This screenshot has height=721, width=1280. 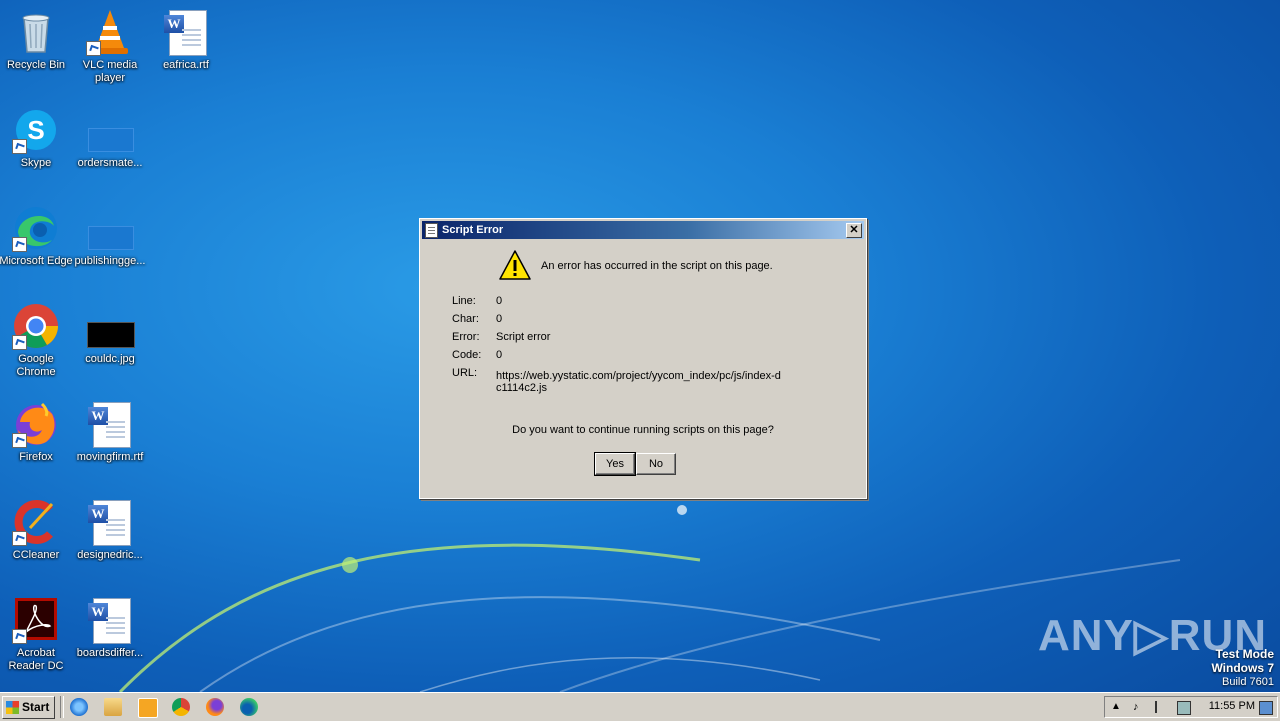 I want to click on field-label: Line:, so click(x=464, y=301).